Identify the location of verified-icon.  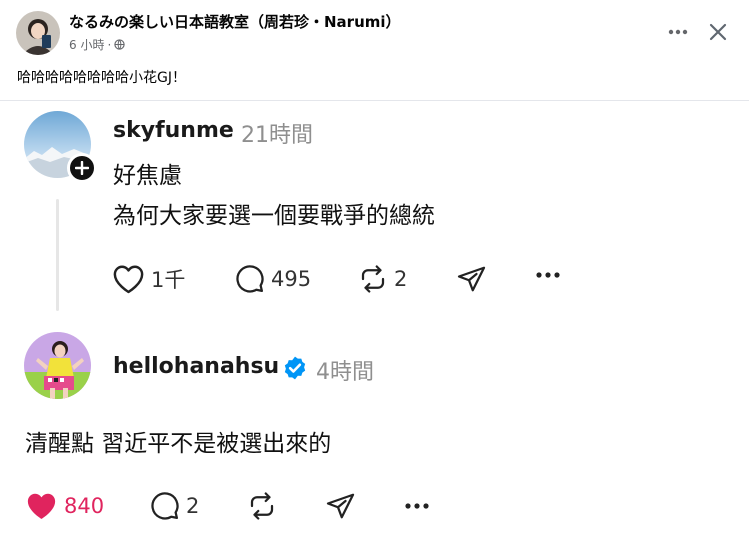
(295, 368).